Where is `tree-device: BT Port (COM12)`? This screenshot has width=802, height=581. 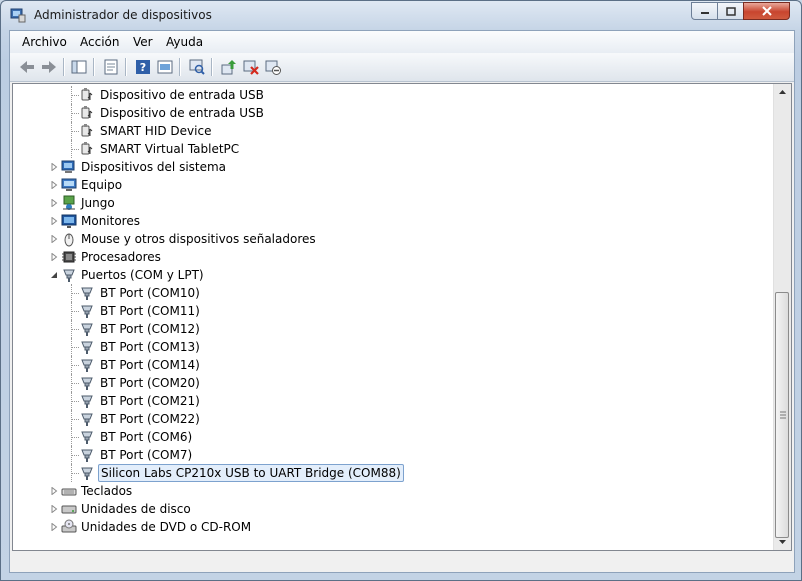 tree-device: BT Port (COM12) is located at coordinates (388, 329).